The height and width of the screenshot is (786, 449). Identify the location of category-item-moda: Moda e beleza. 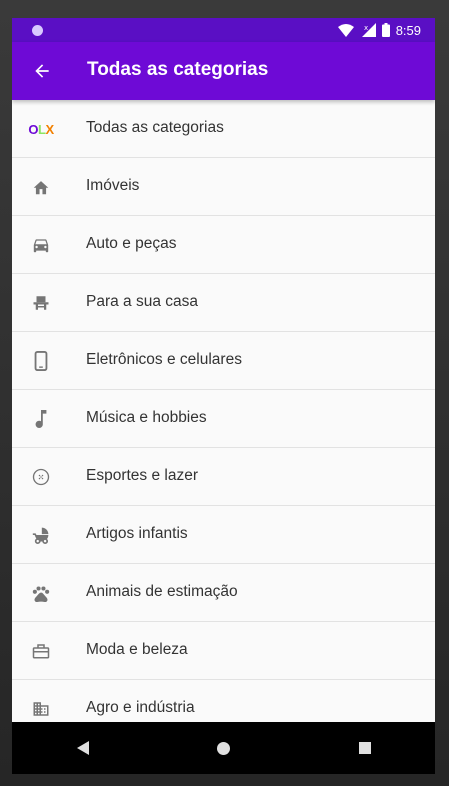
(223, 651).